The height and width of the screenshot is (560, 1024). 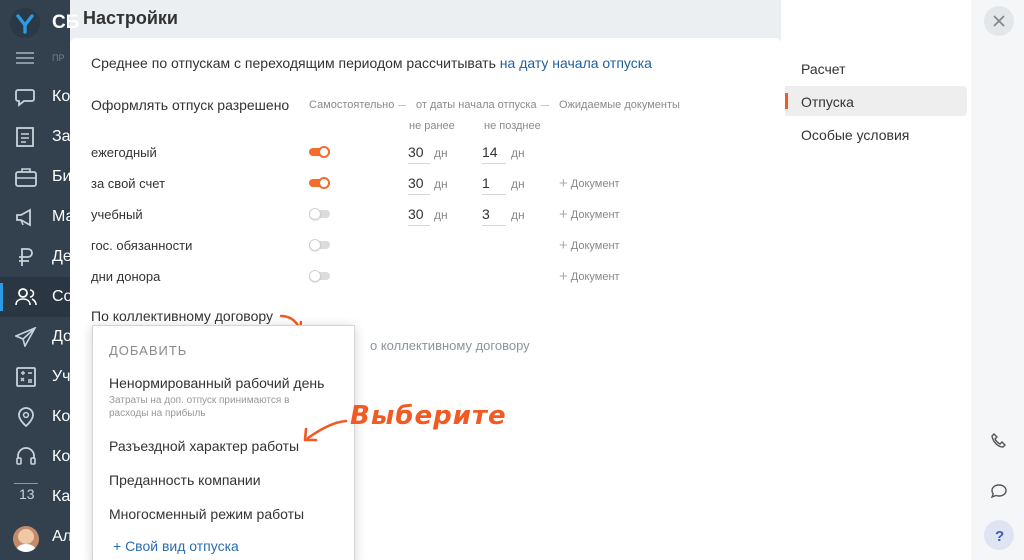 I want to click on self-toggle-annual, so click(x=319, y=152).